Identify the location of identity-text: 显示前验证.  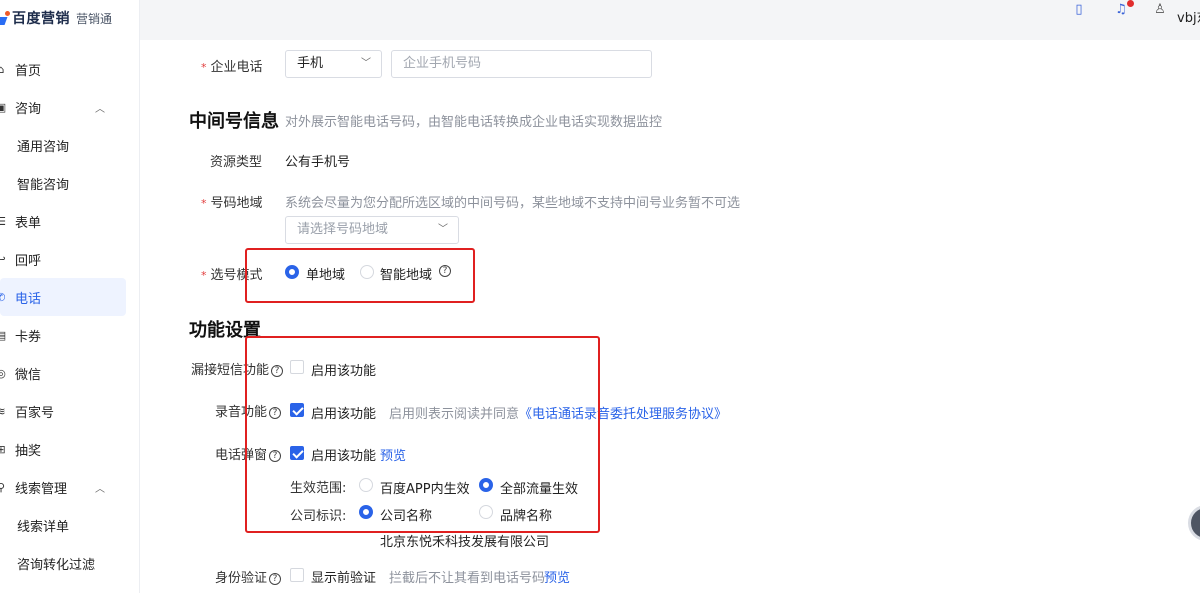
(344, 578).